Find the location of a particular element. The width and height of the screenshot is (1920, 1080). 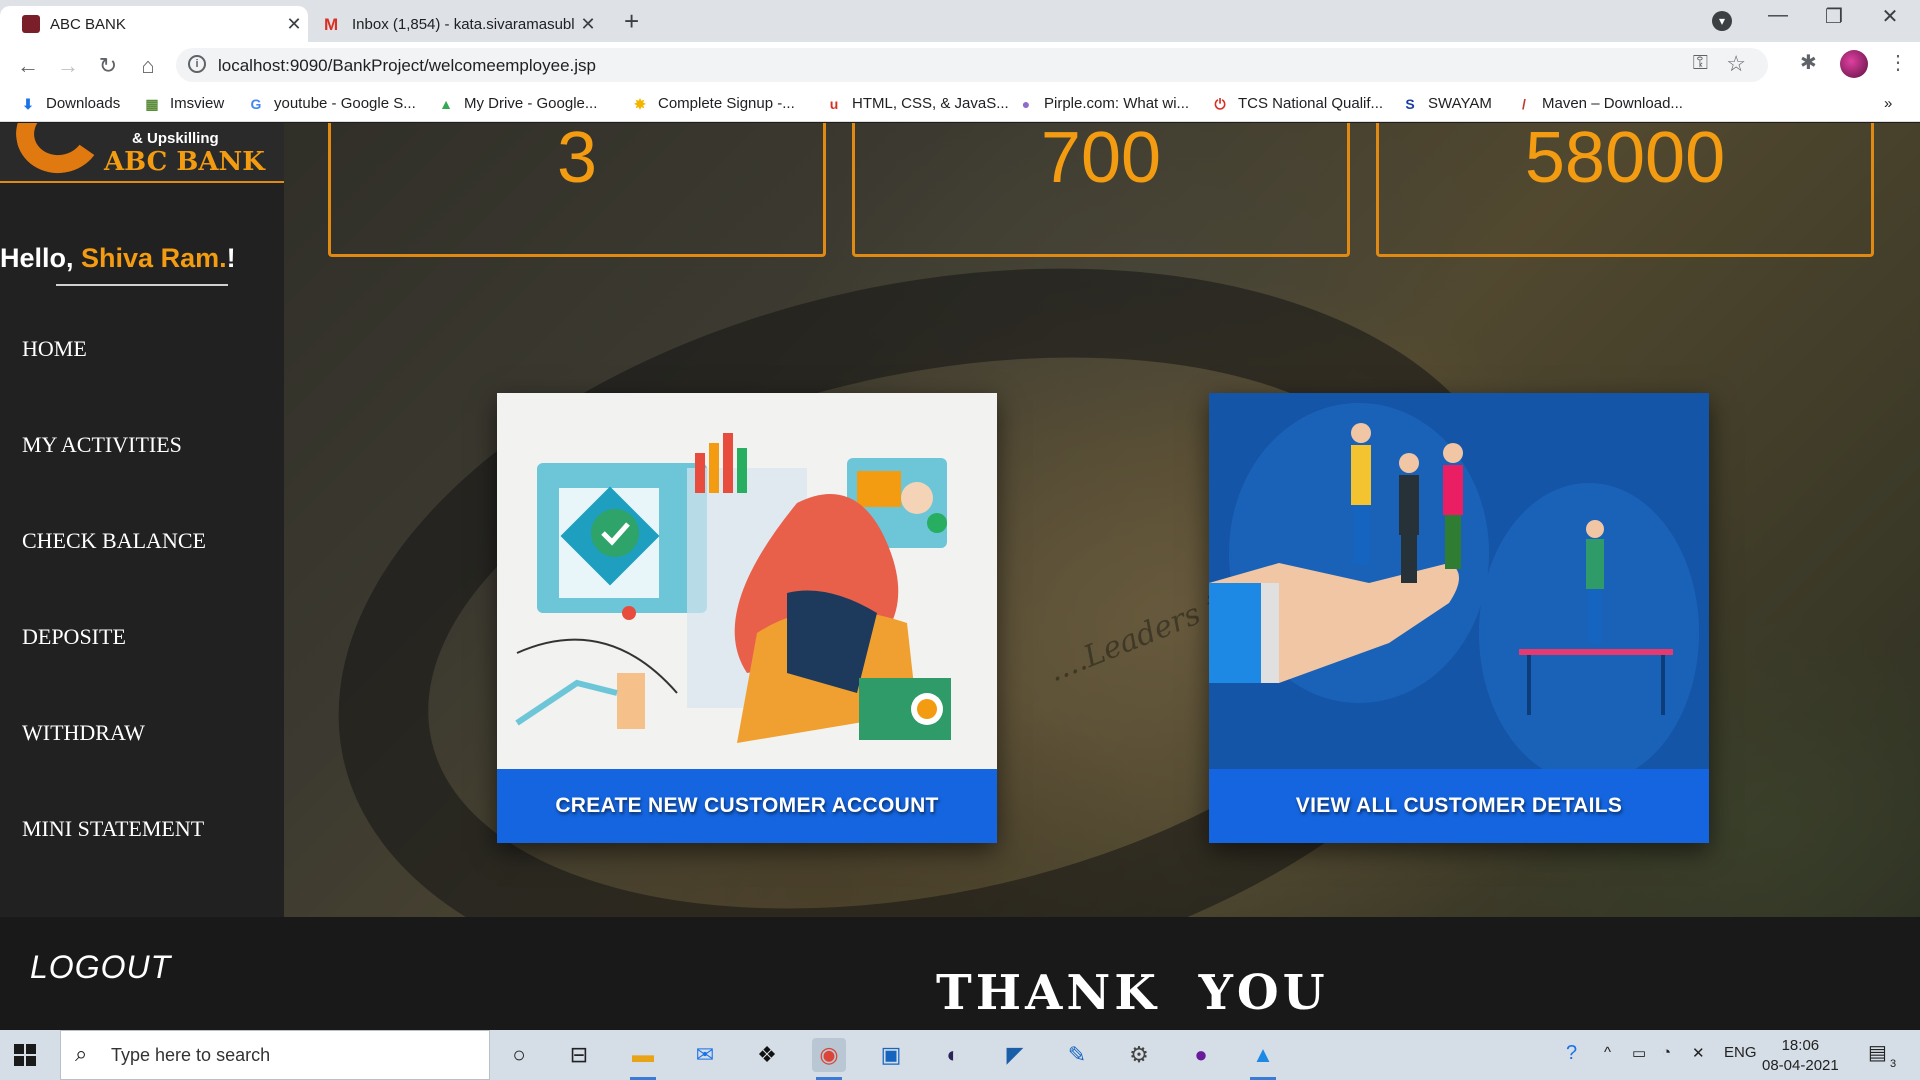

abc-bank-logo: & Upskilling ABC BANK is located at coordinates (142, 153).